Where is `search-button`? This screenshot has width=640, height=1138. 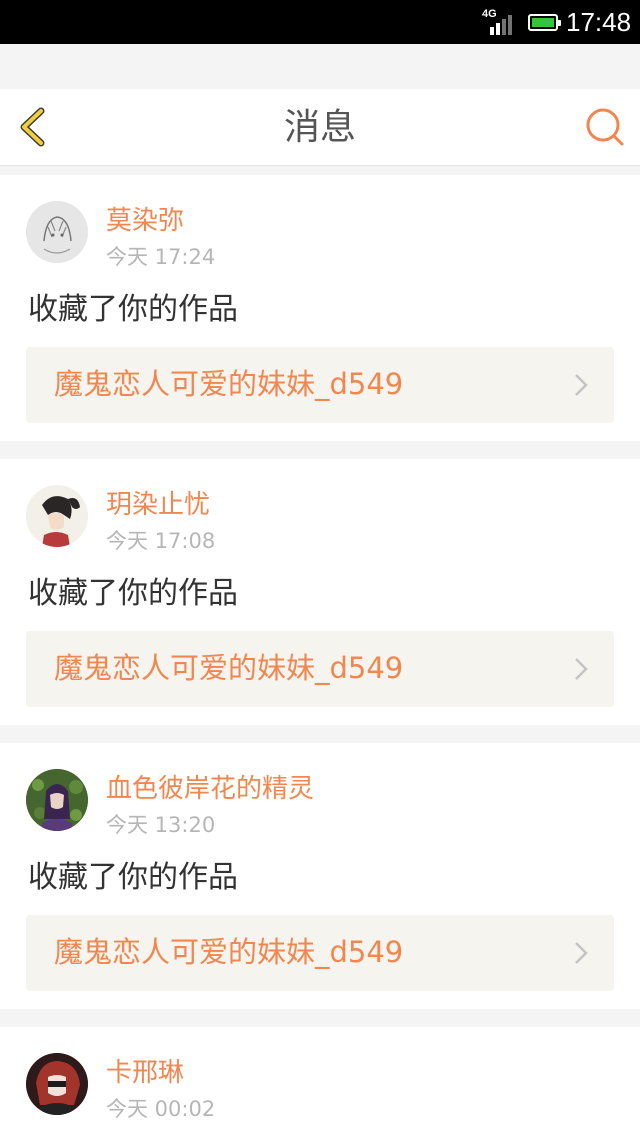 search-button is located at coordinates (605, 127).